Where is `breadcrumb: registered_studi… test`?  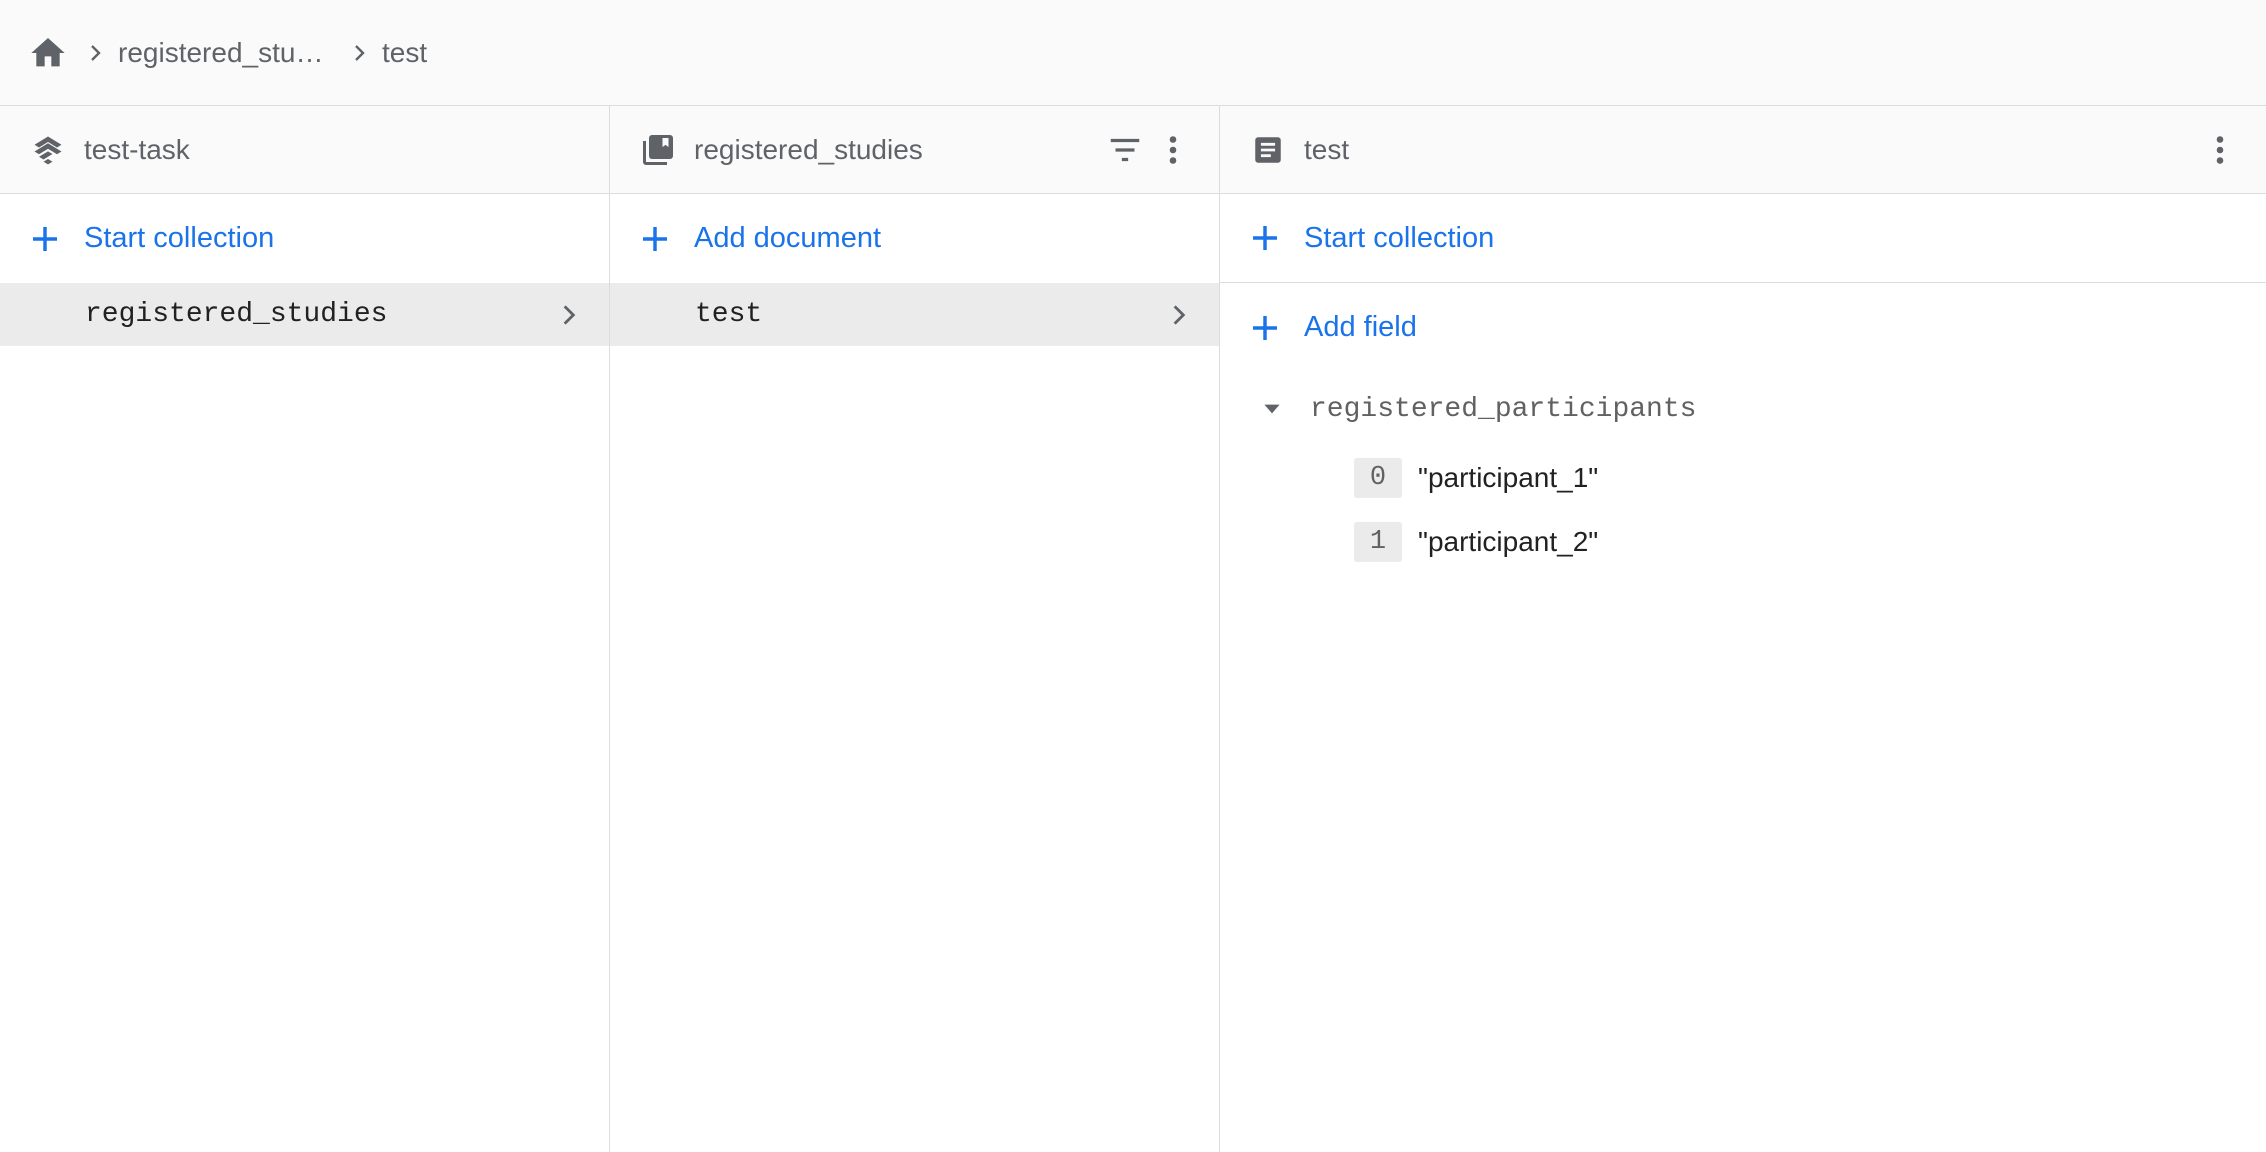
breadcrumb: registered_studi… test is located at coordinates (1133, 53).